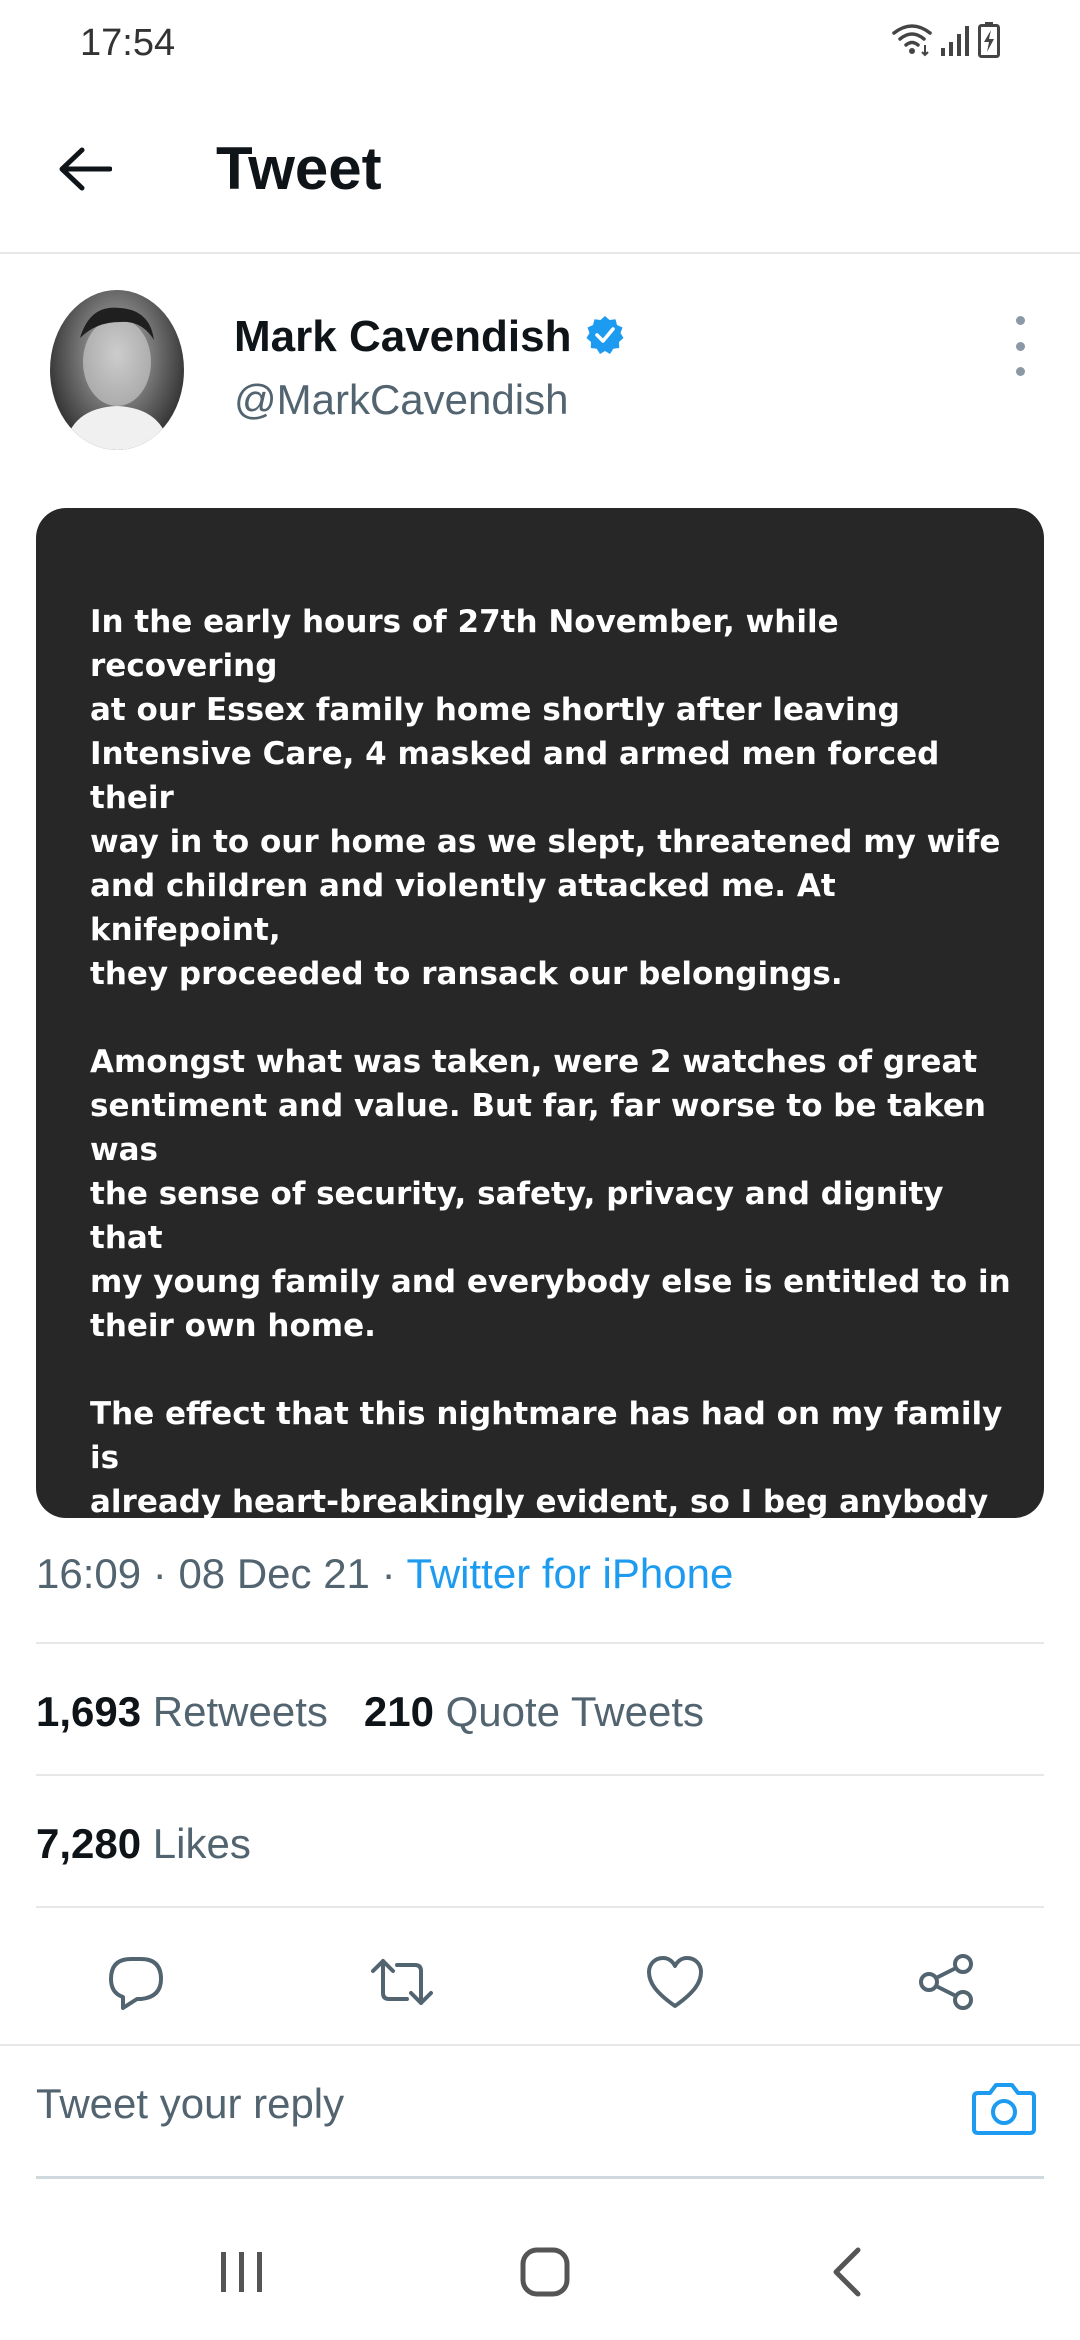  What do you see at coordinates (605, 337) in the screenshot?
I see `verified-badge-icon` at bounding box center [605, 337].